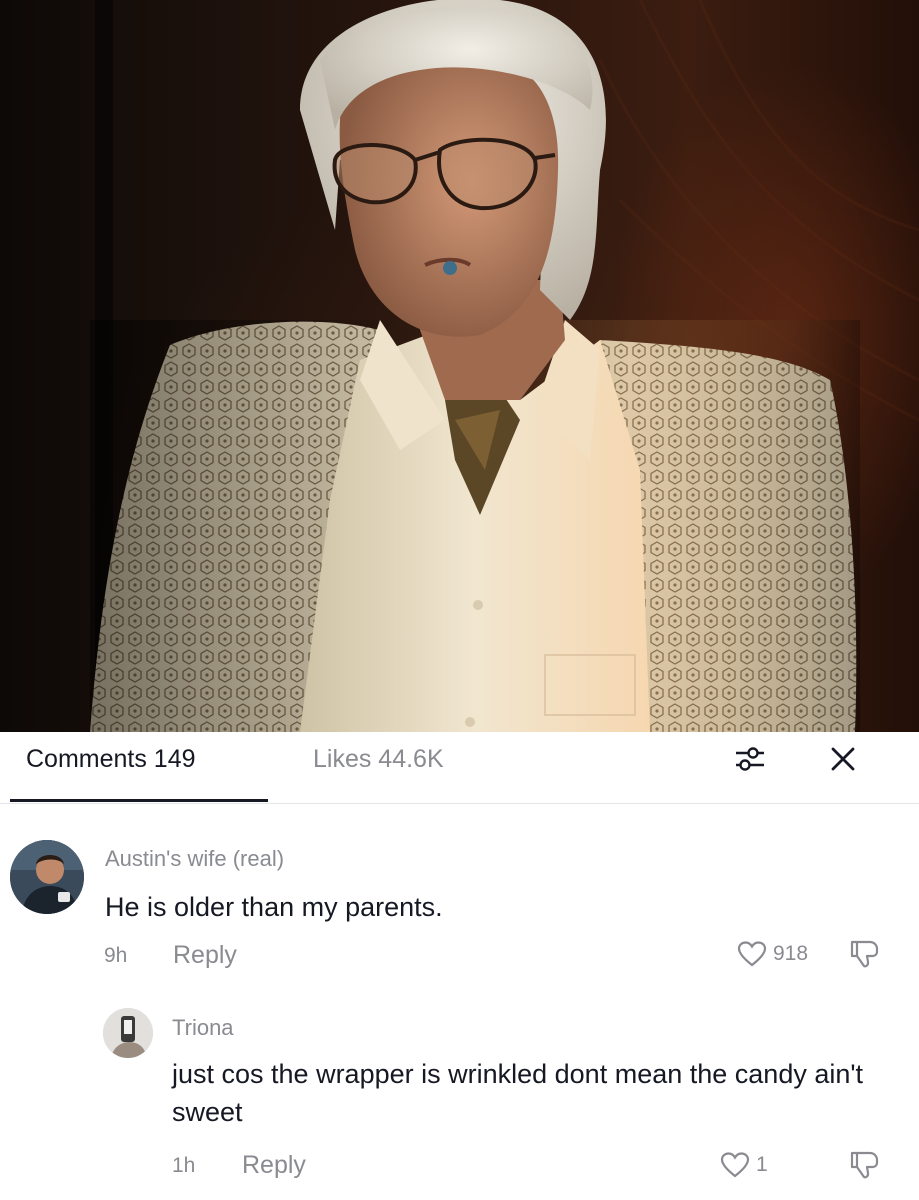  Describe the element at coordinates (139, 800) in the screenshot. I see `active-tab-indicator` at that location.